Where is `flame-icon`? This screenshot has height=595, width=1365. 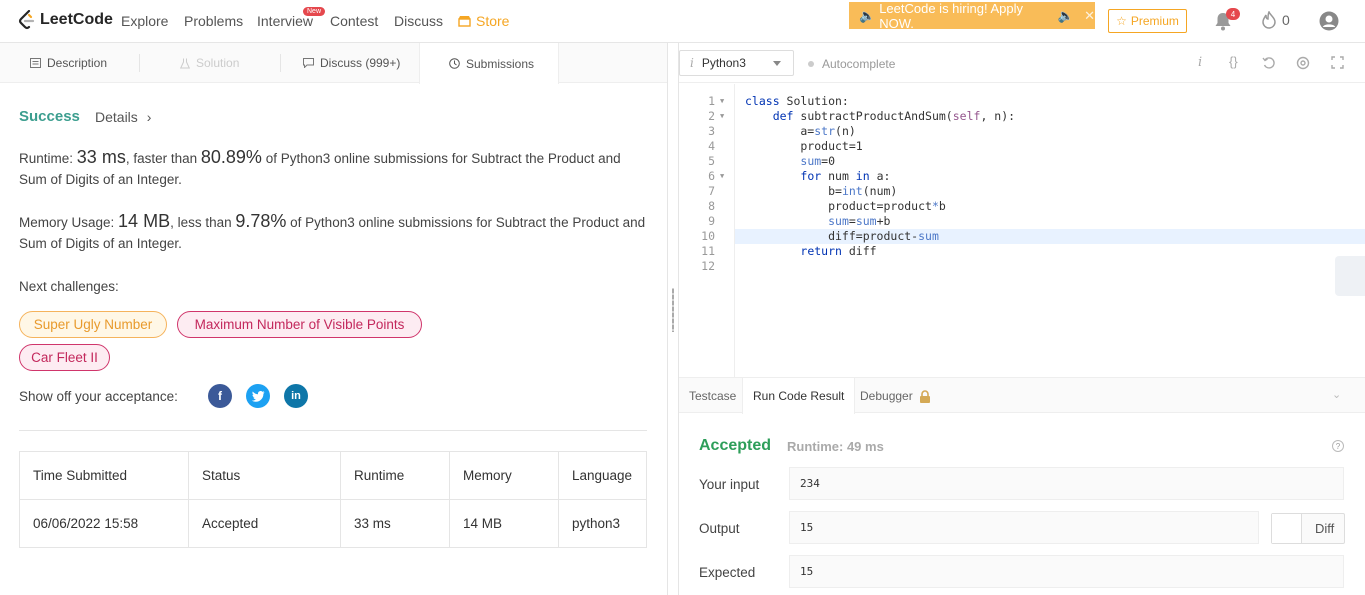
flame-icon is located at coordinates (1269, 20).